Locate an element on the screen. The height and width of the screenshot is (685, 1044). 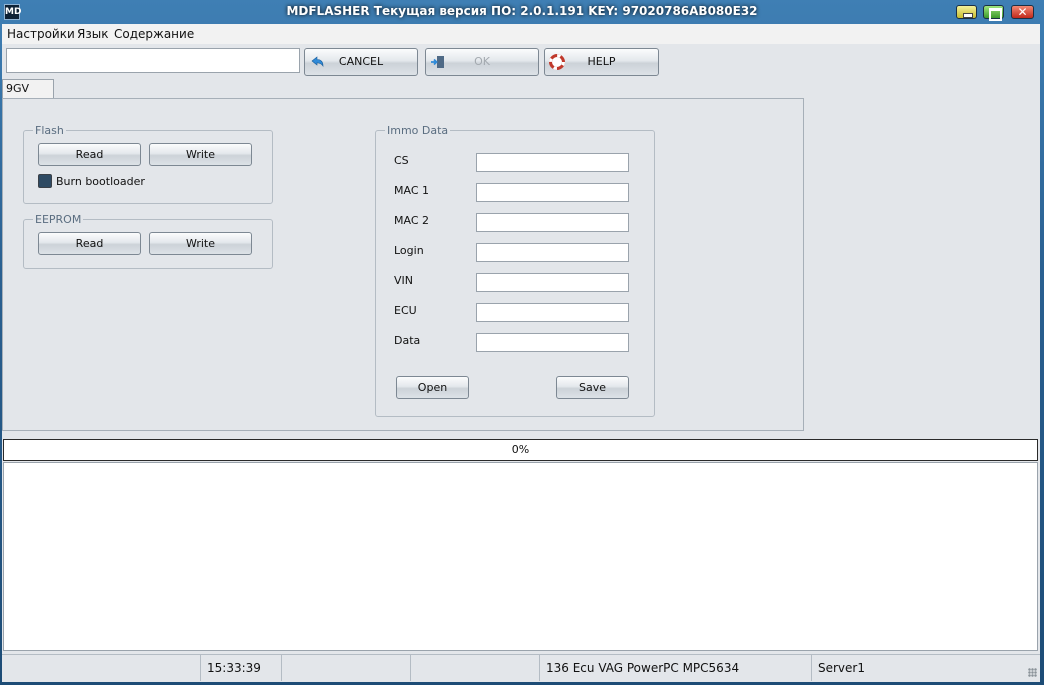
progress-bar: 0% is located at coordinates (520, 450).